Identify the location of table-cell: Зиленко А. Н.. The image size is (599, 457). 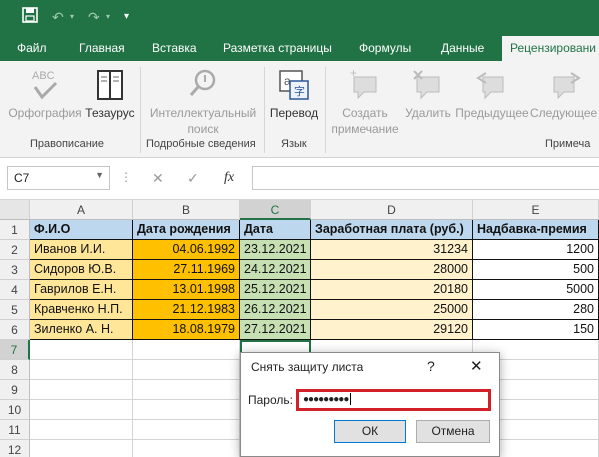
(81, 330).